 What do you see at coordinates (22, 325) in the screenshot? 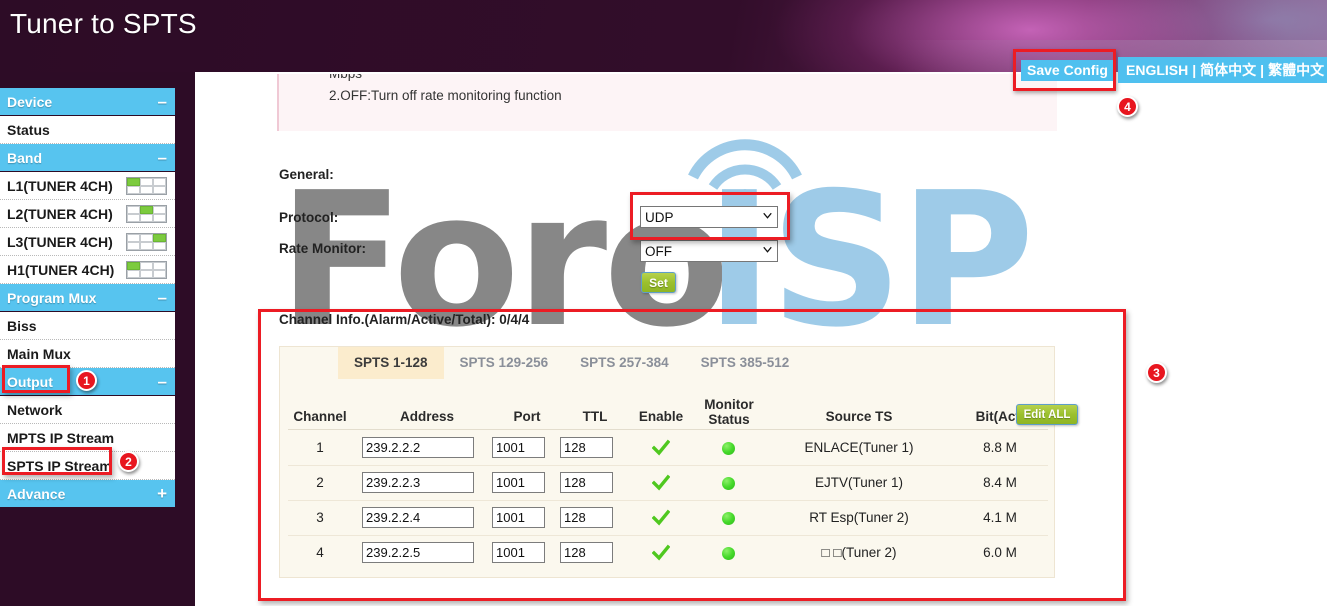
I see `sidebar-item-biss-label: Biss` at bounding box center [22, 325].